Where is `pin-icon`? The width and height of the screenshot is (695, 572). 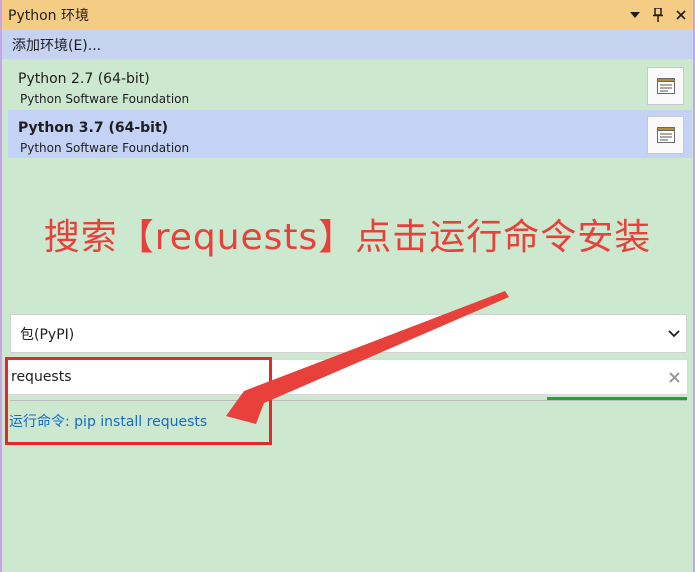 pin-icon is located at coordinates (658, 15).